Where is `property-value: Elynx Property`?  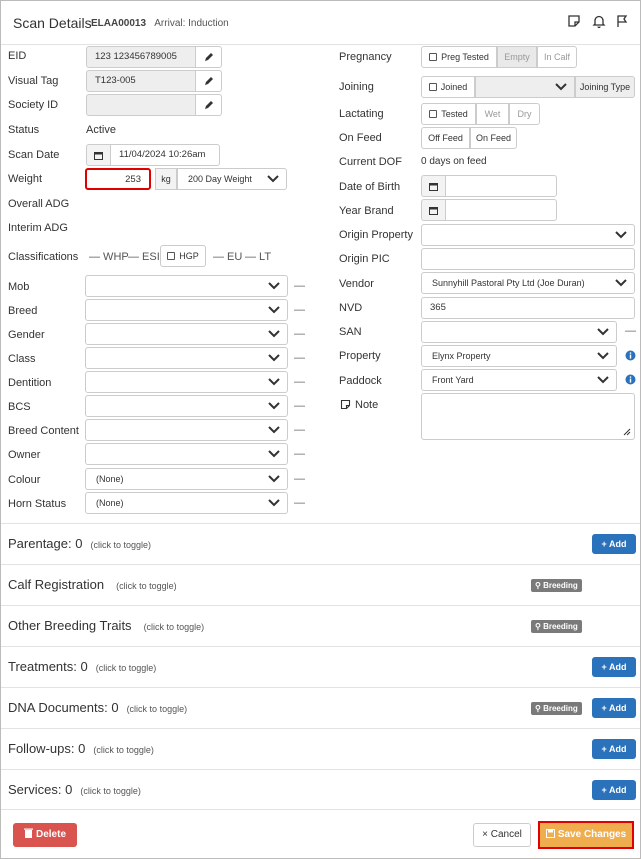
property-value: Elynx Property is located at coordinates (461, 356).